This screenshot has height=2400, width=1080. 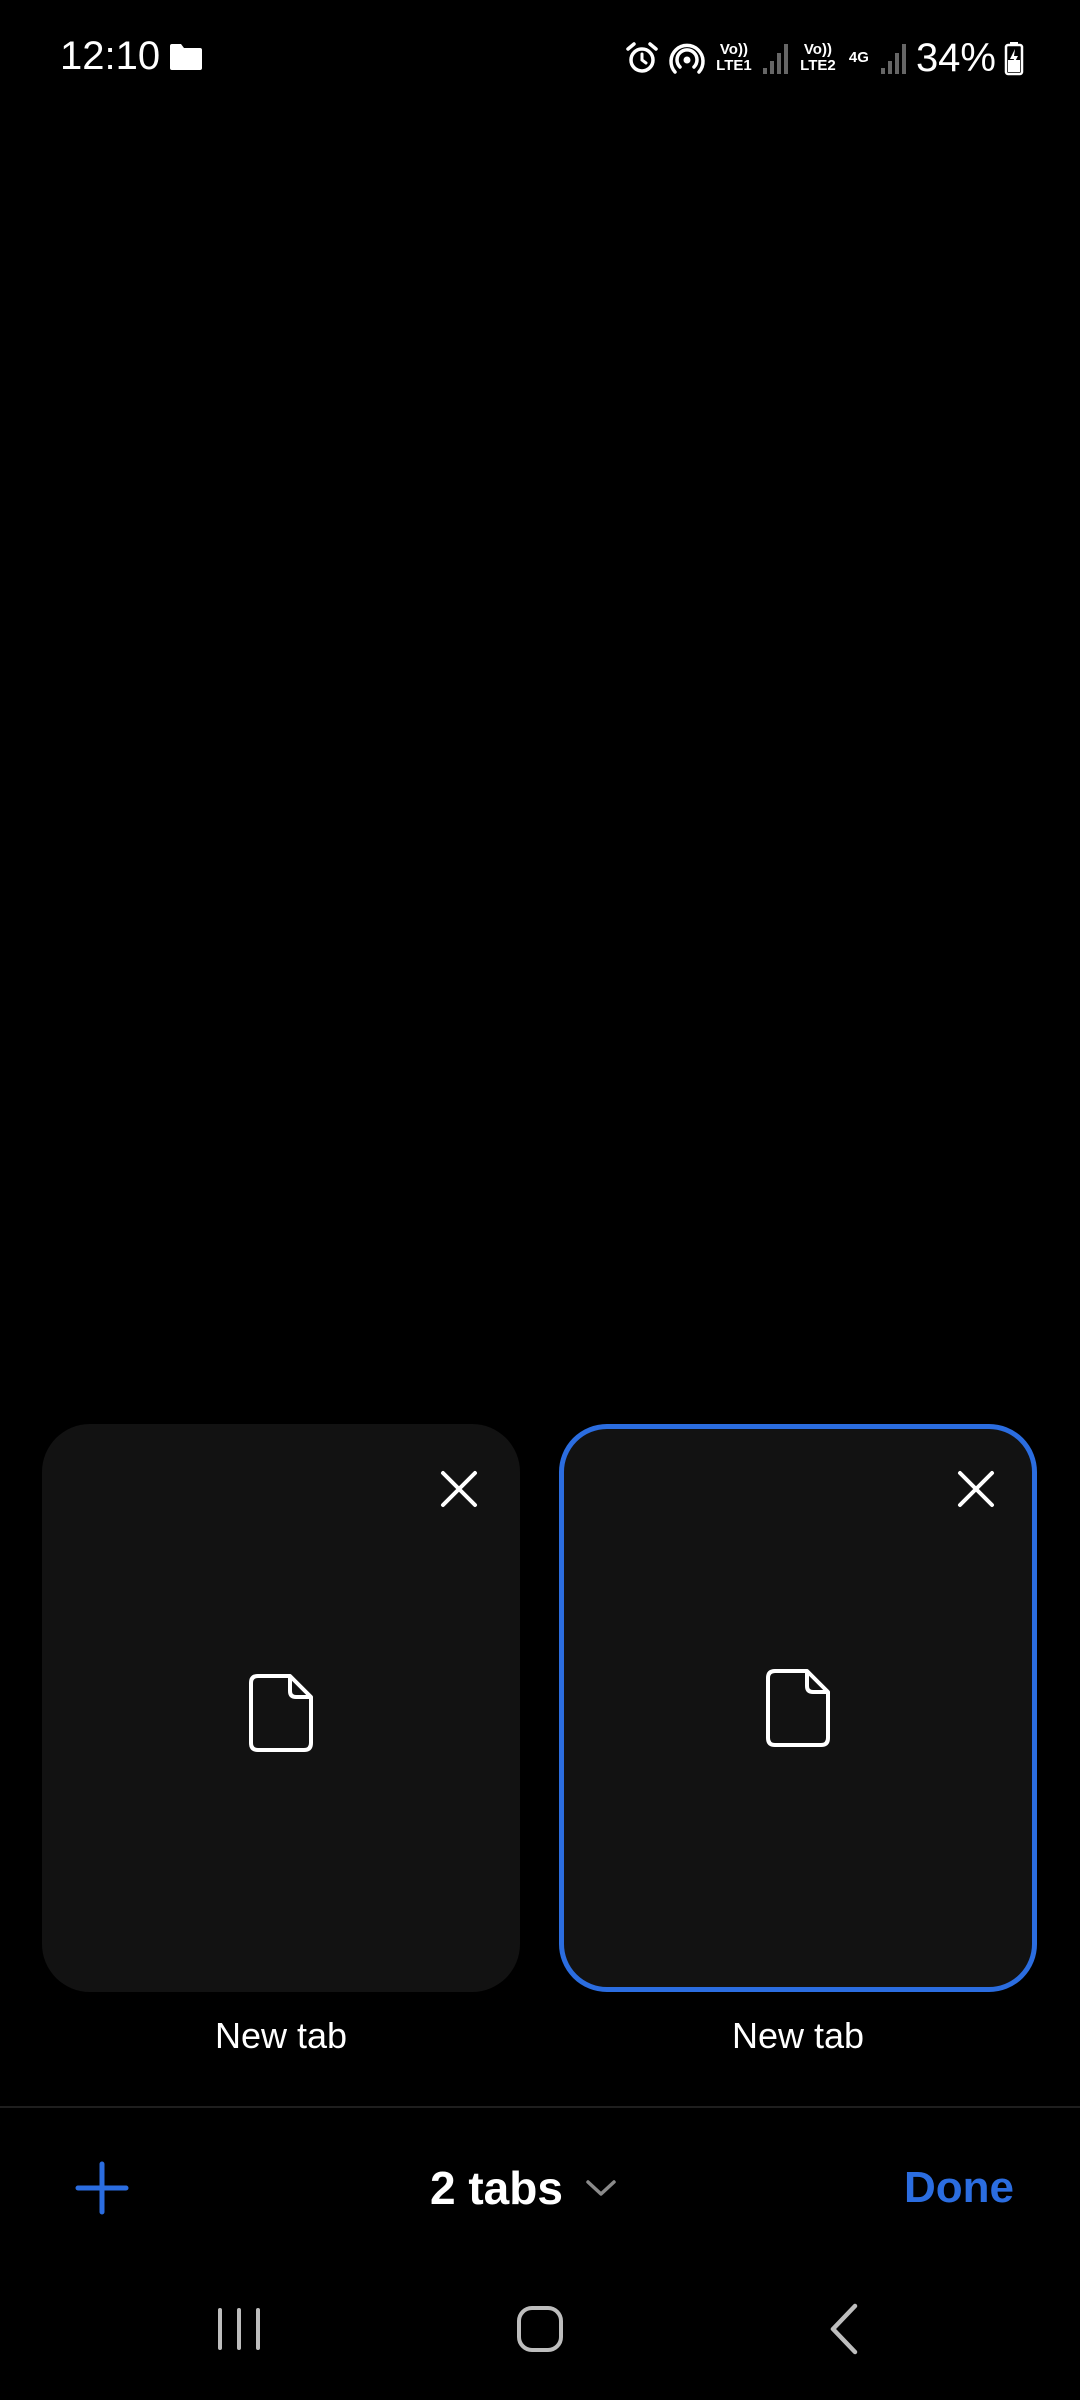 I want to click on status-icons: Vo)) LTE1 Vo)) LTE2 4G 34%, so click(x=824, y=58).